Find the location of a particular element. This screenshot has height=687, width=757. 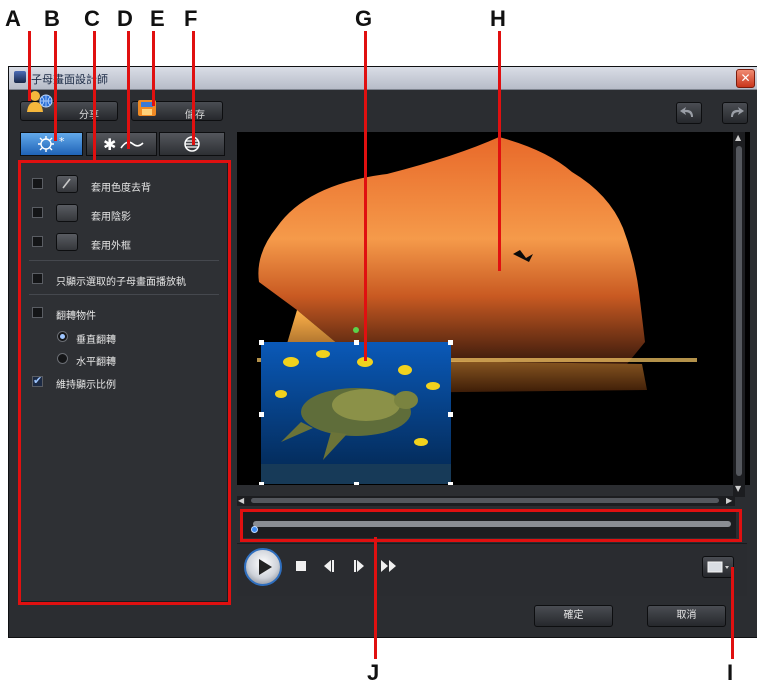

previous-frame-icon is located at coordinates (329, 566).